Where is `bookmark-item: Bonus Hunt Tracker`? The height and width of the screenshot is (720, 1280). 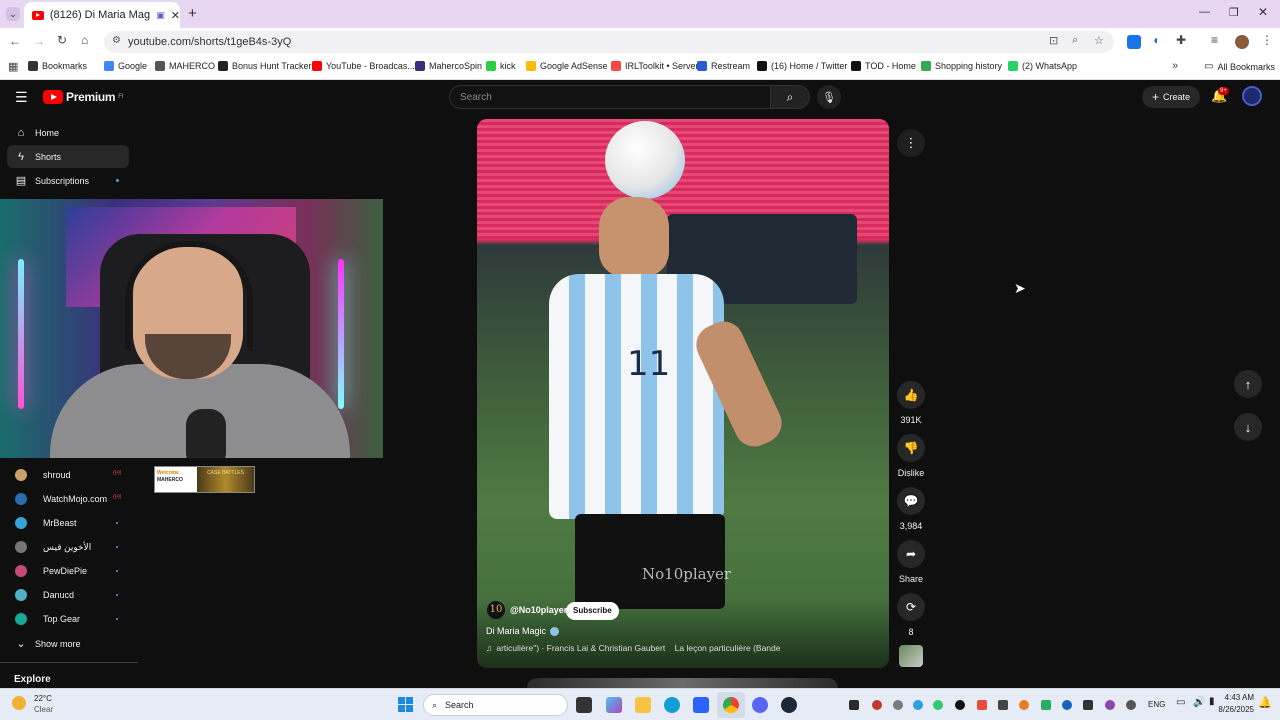 bookmark-item: Bonus Hunt Tracker is located at coordinates (265, 66).